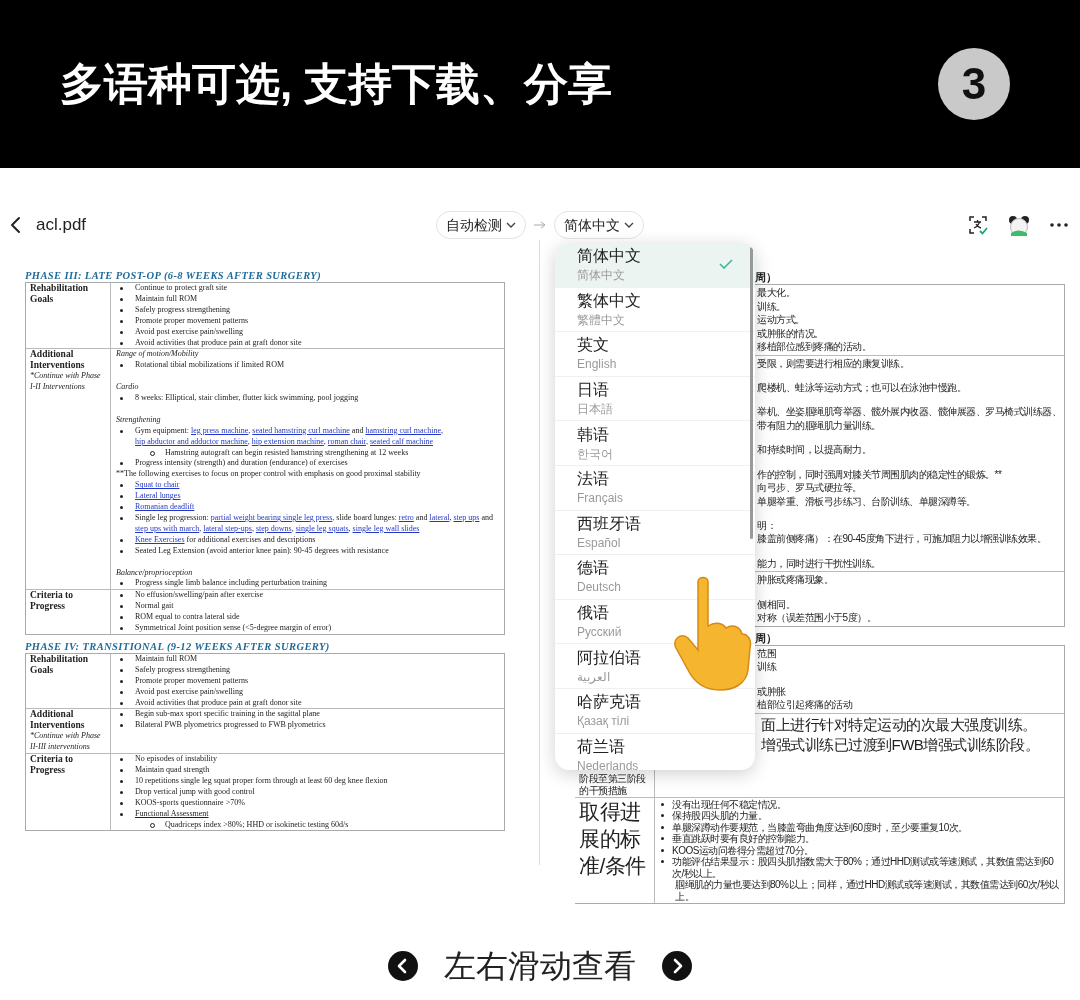 The width and height of the screenshot is (1080, 1000). Describe the element at coordinates (401, 441) in the screenshot. I see `link: seated calf machine` at that location.